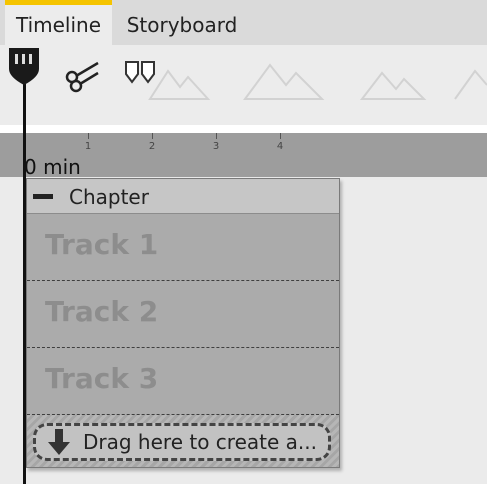 The image size is (487, 484). I want to click on arrow-down-icon, so click(59, 442).